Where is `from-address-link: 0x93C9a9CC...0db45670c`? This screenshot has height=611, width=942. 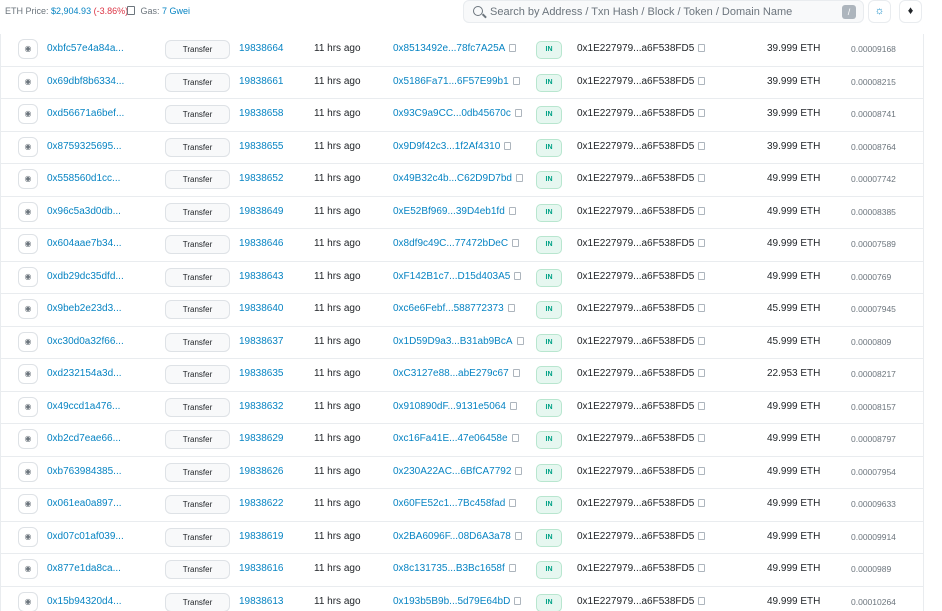
from-address-link: 0x93C9a9CC...0db45670c is located at coordinates (452, 113).